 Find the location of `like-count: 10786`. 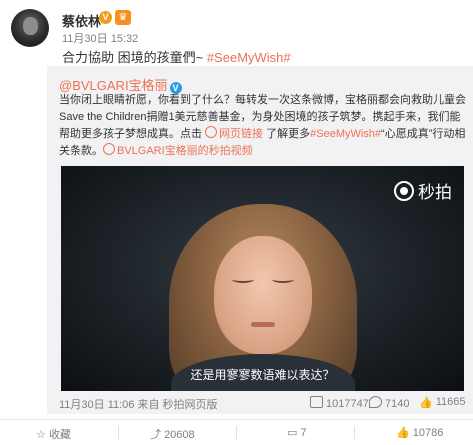

like-count: 10786 is located at coordinates (428, 433).